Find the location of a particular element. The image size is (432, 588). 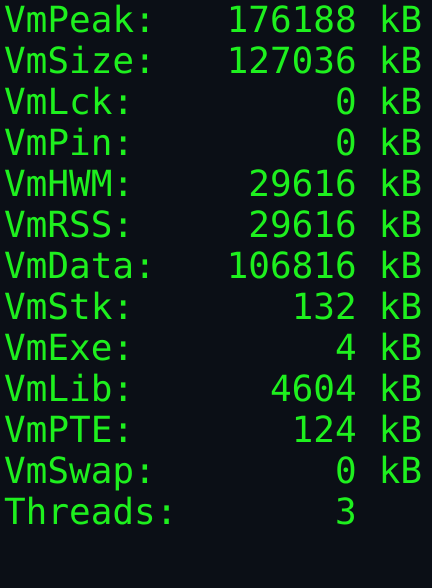

field-label: VmRSS: is located at coordinates (70, 225).